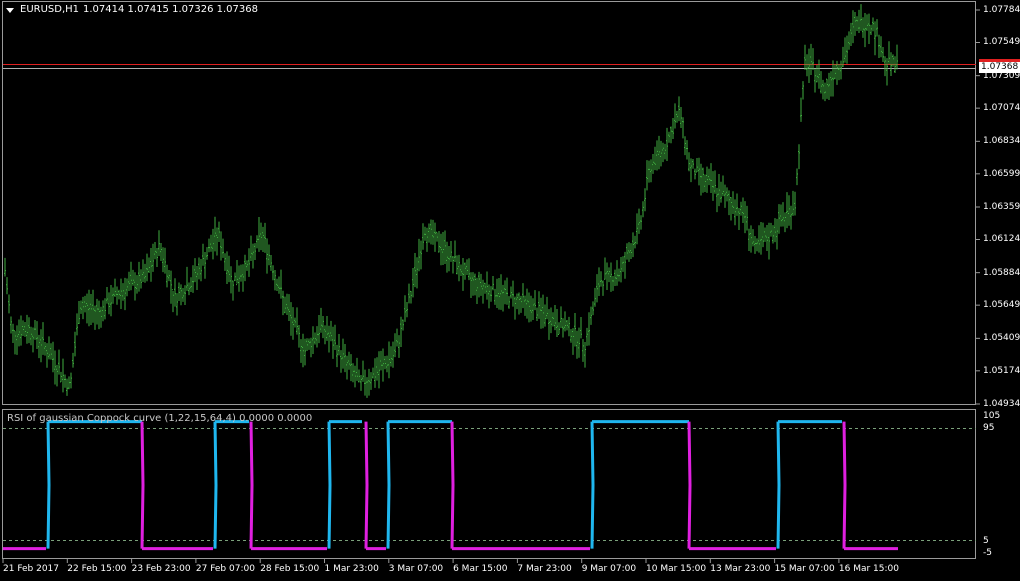 Image resolution: width=1020 pixels, height=581 pixels. Describe the element at coordinates (31, 569) in the screenshot. I see `time-label: 21 Feb 2017` at that location.